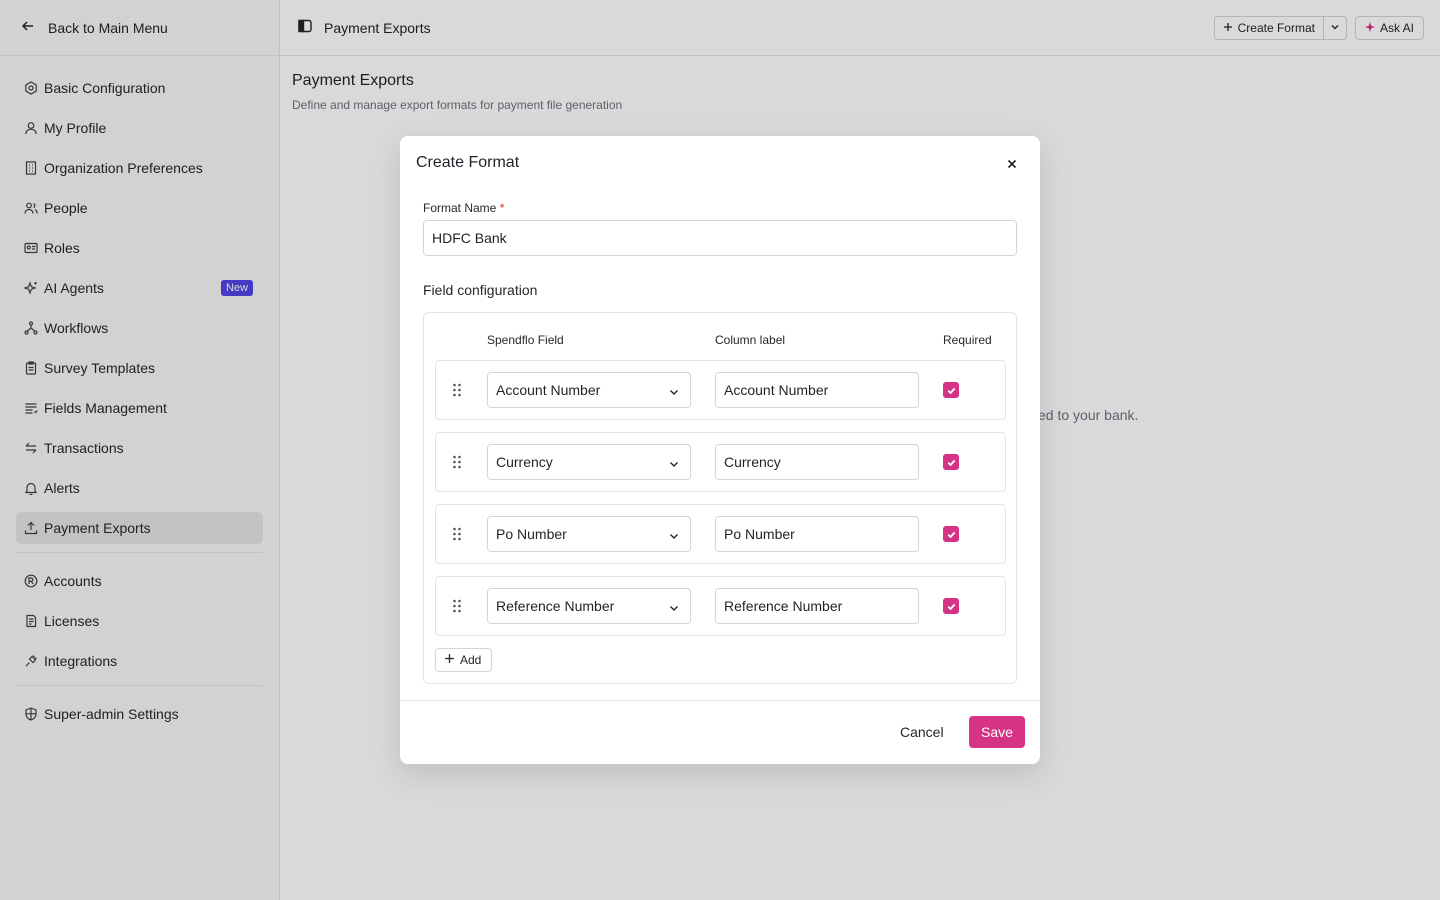 This screenshot has height=900, width=1440. I want to click on column-header-required: Required, so click(967, 340).